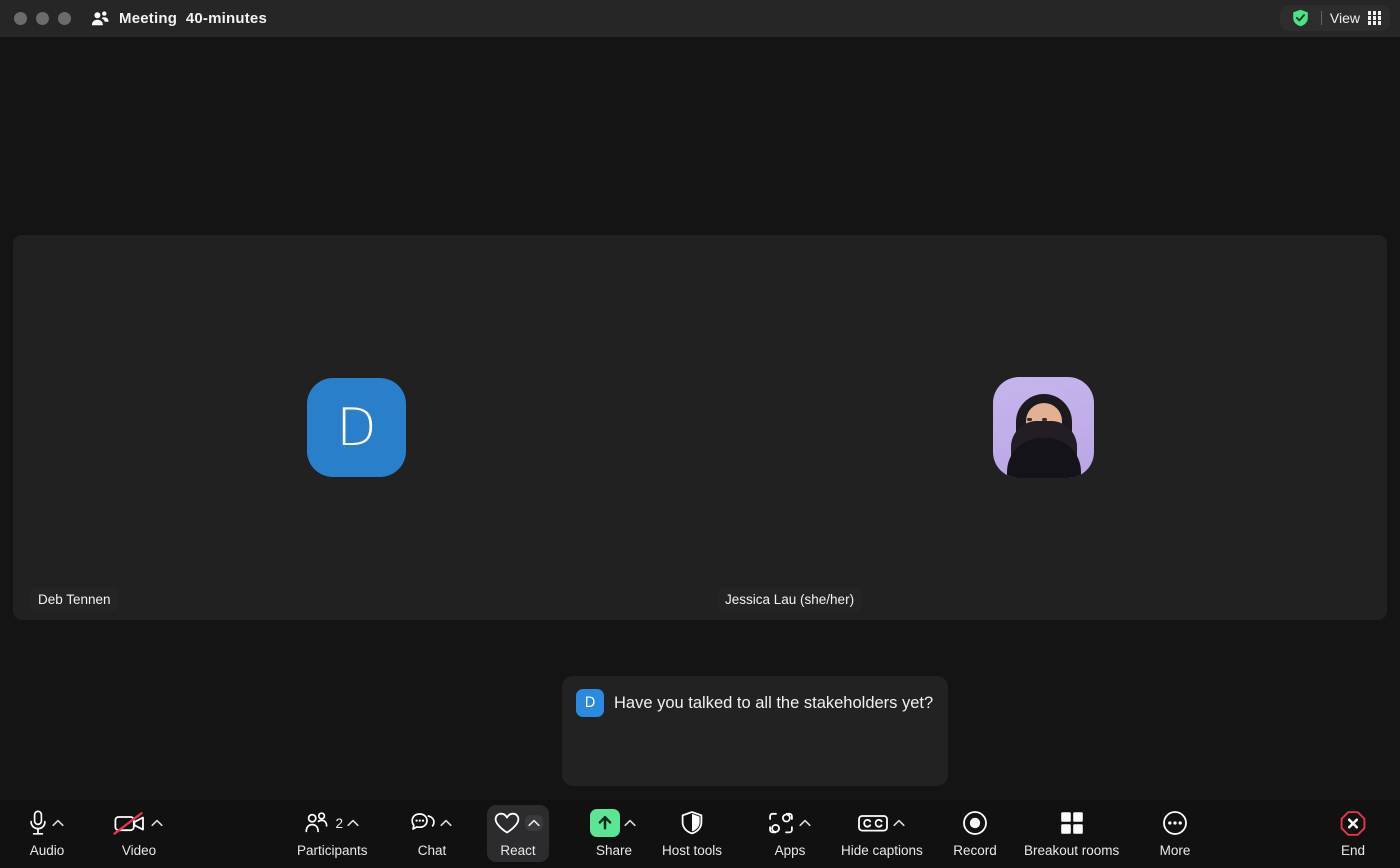 The width and height of the screenshot is (1400, 868). What do you see at coordinates (47, 850) in the screenshot?
I see `toolbar-label-audio: Audio` at bounding box center [47, 850].